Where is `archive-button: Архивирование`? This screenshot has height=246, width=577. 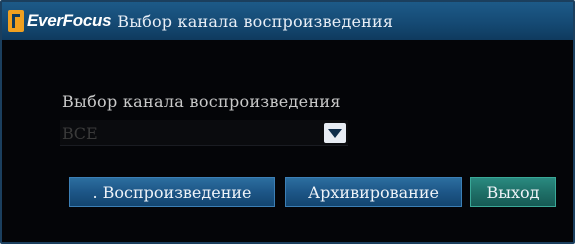
archive-button: Архивирование is located at coordinates (373, 192).